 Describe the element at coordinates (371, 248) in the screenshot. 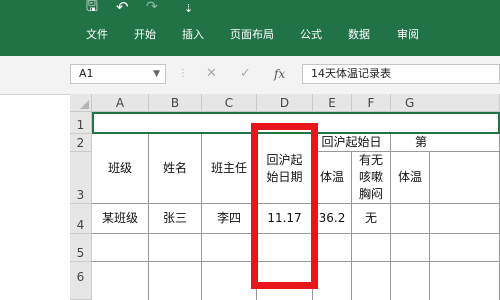

I see `cell-f5` at that location.